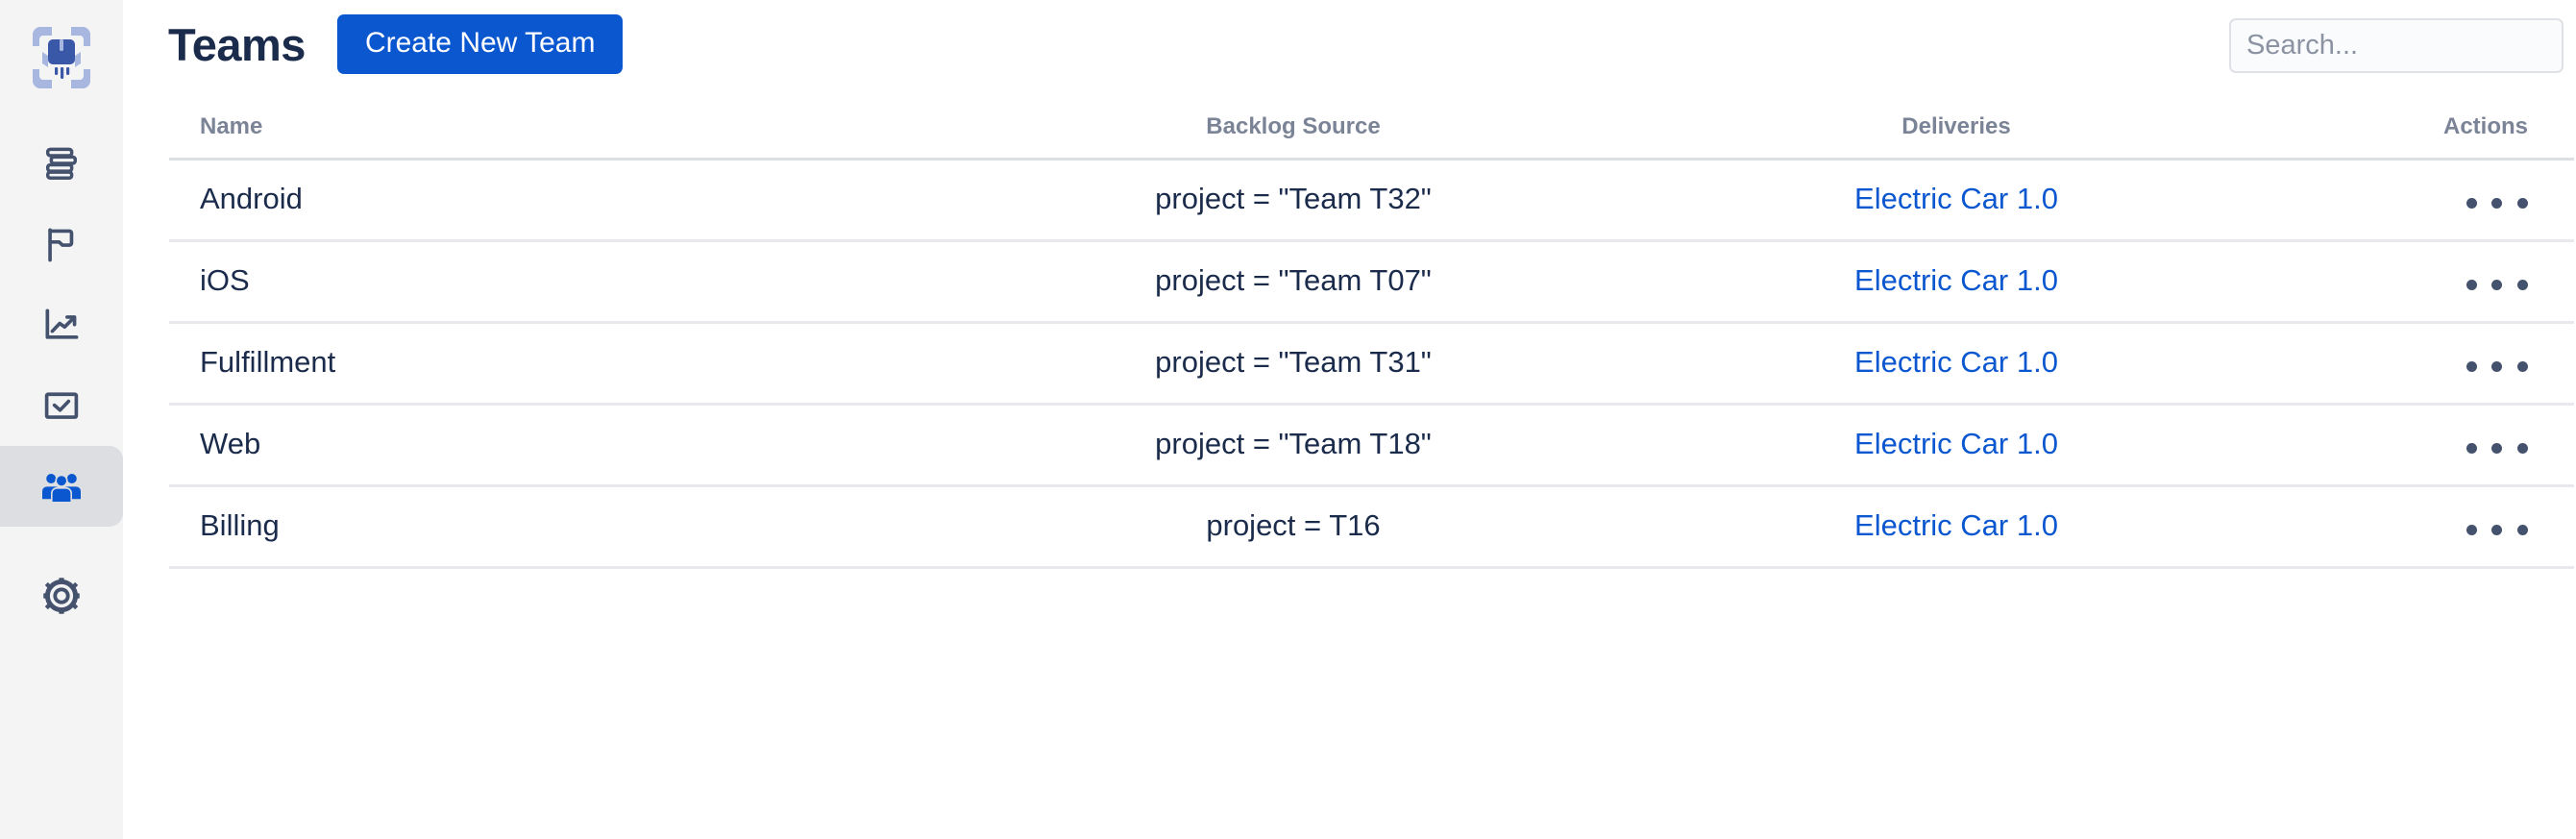 The width and height of the screenshot is (2576, 839). I want to click on table-header-row: Name Backlog Source Deliveries Actions, so click(1371, 130).